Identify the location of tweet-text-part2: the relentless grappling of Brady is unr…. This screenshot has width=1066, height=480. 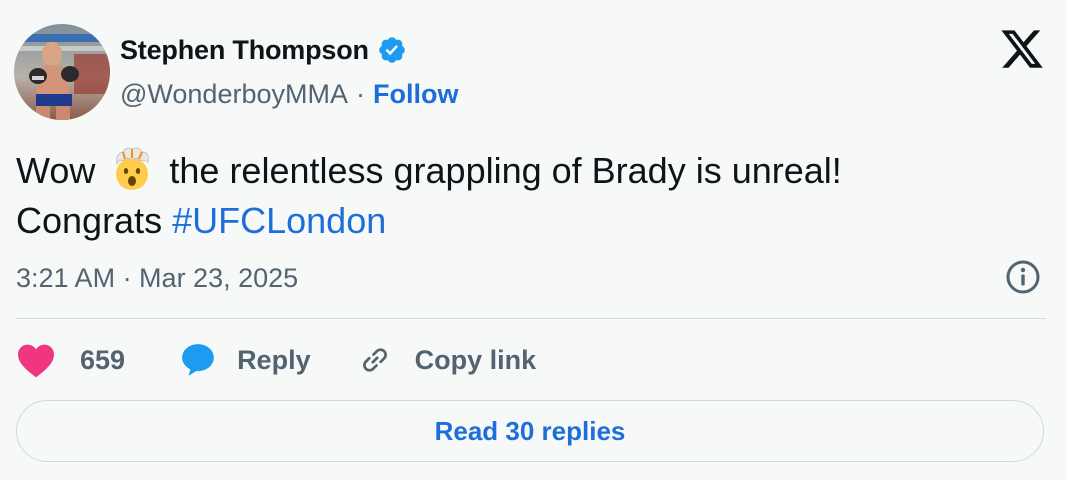
(505, 170).